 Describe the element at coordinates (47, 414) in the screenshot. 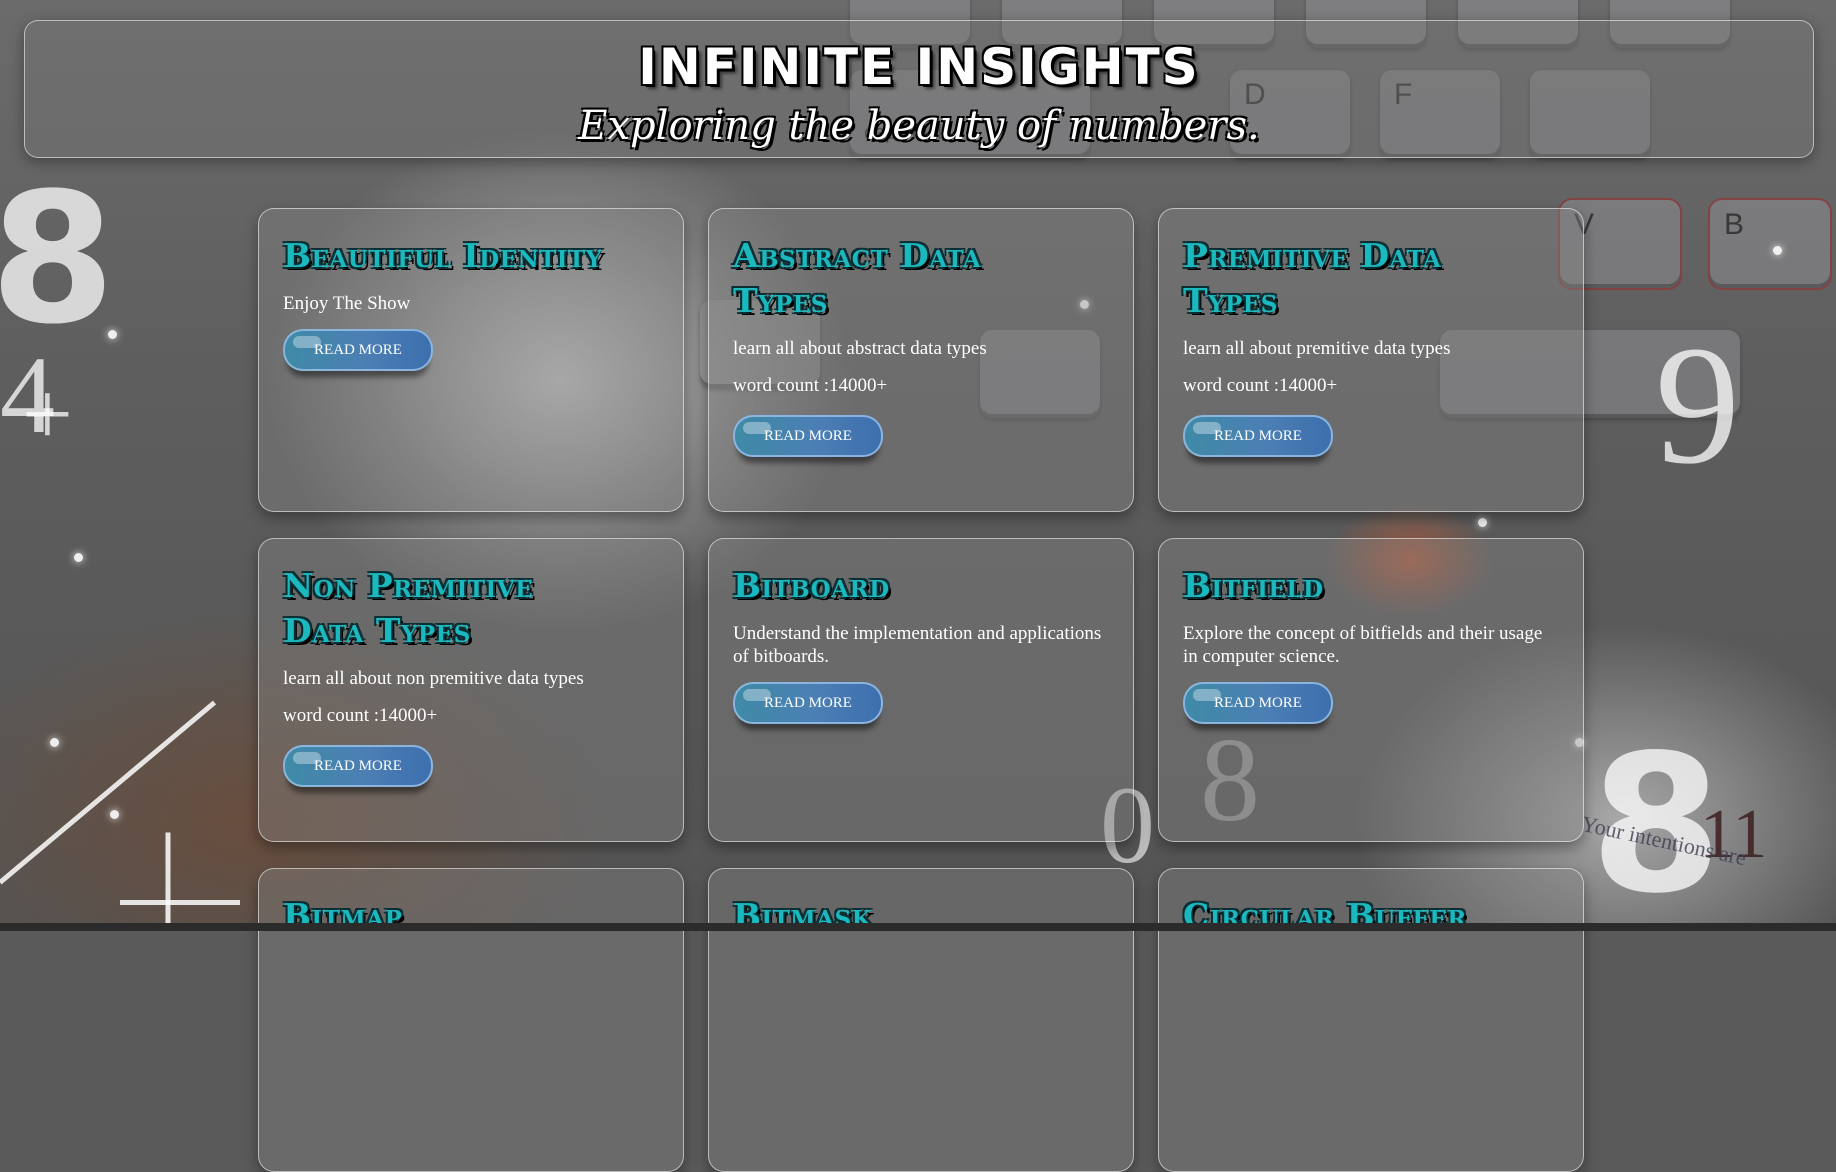

I see `bg-number: +` at that location.